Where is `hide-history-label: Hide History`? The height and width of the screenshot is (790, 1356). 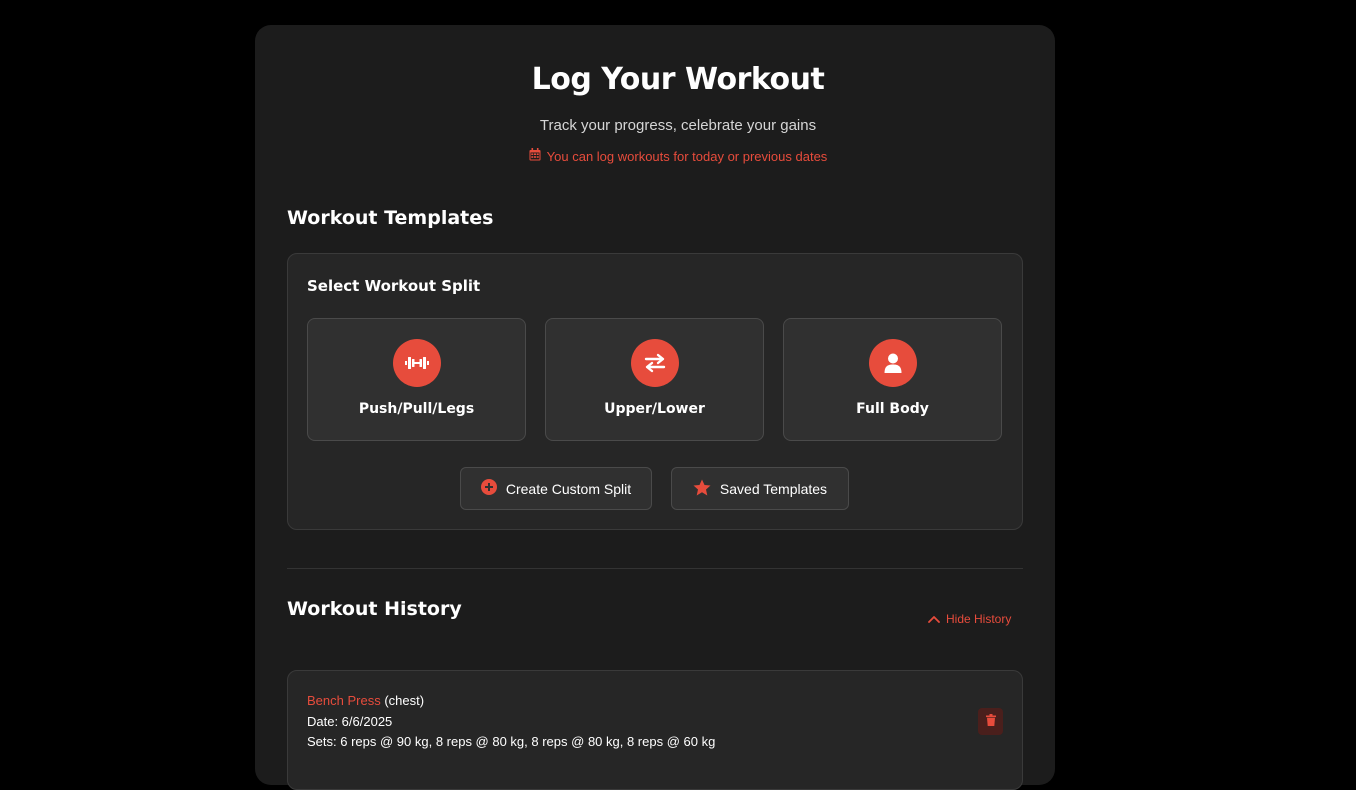 hide-history-label: Hide History is located at coordinates (979, 619).